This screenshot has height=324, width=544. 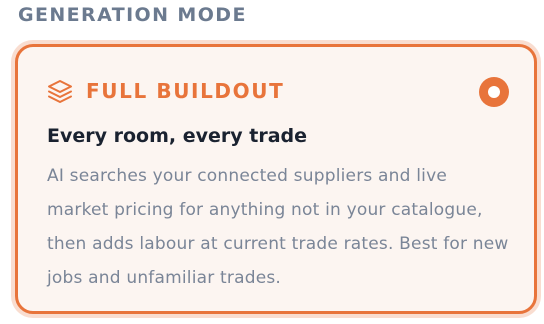 I want to click on section-label: GENERATION MODE, so click(x=132, y=15).